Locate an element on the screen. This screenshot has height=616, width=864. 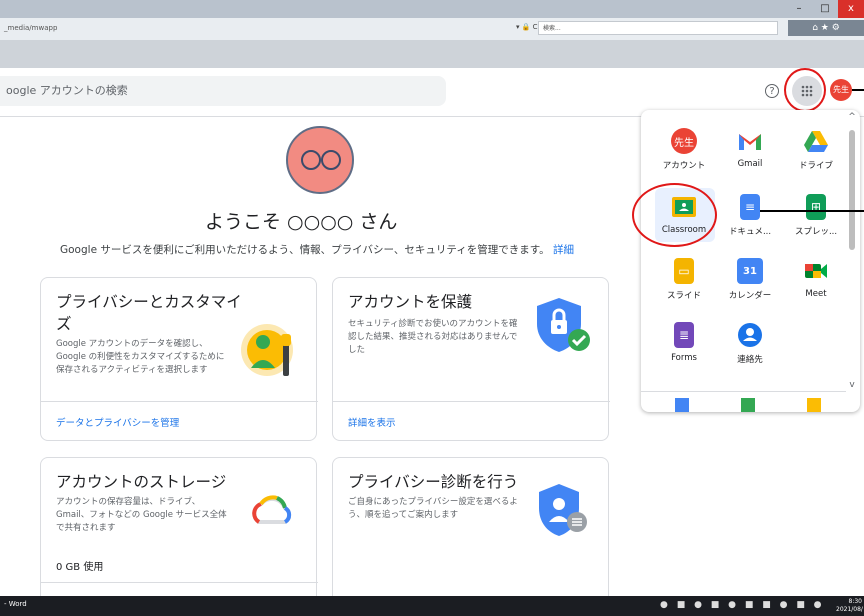
card-title: プライバシーとカスタマイズ is located at coordinates (149, 313).